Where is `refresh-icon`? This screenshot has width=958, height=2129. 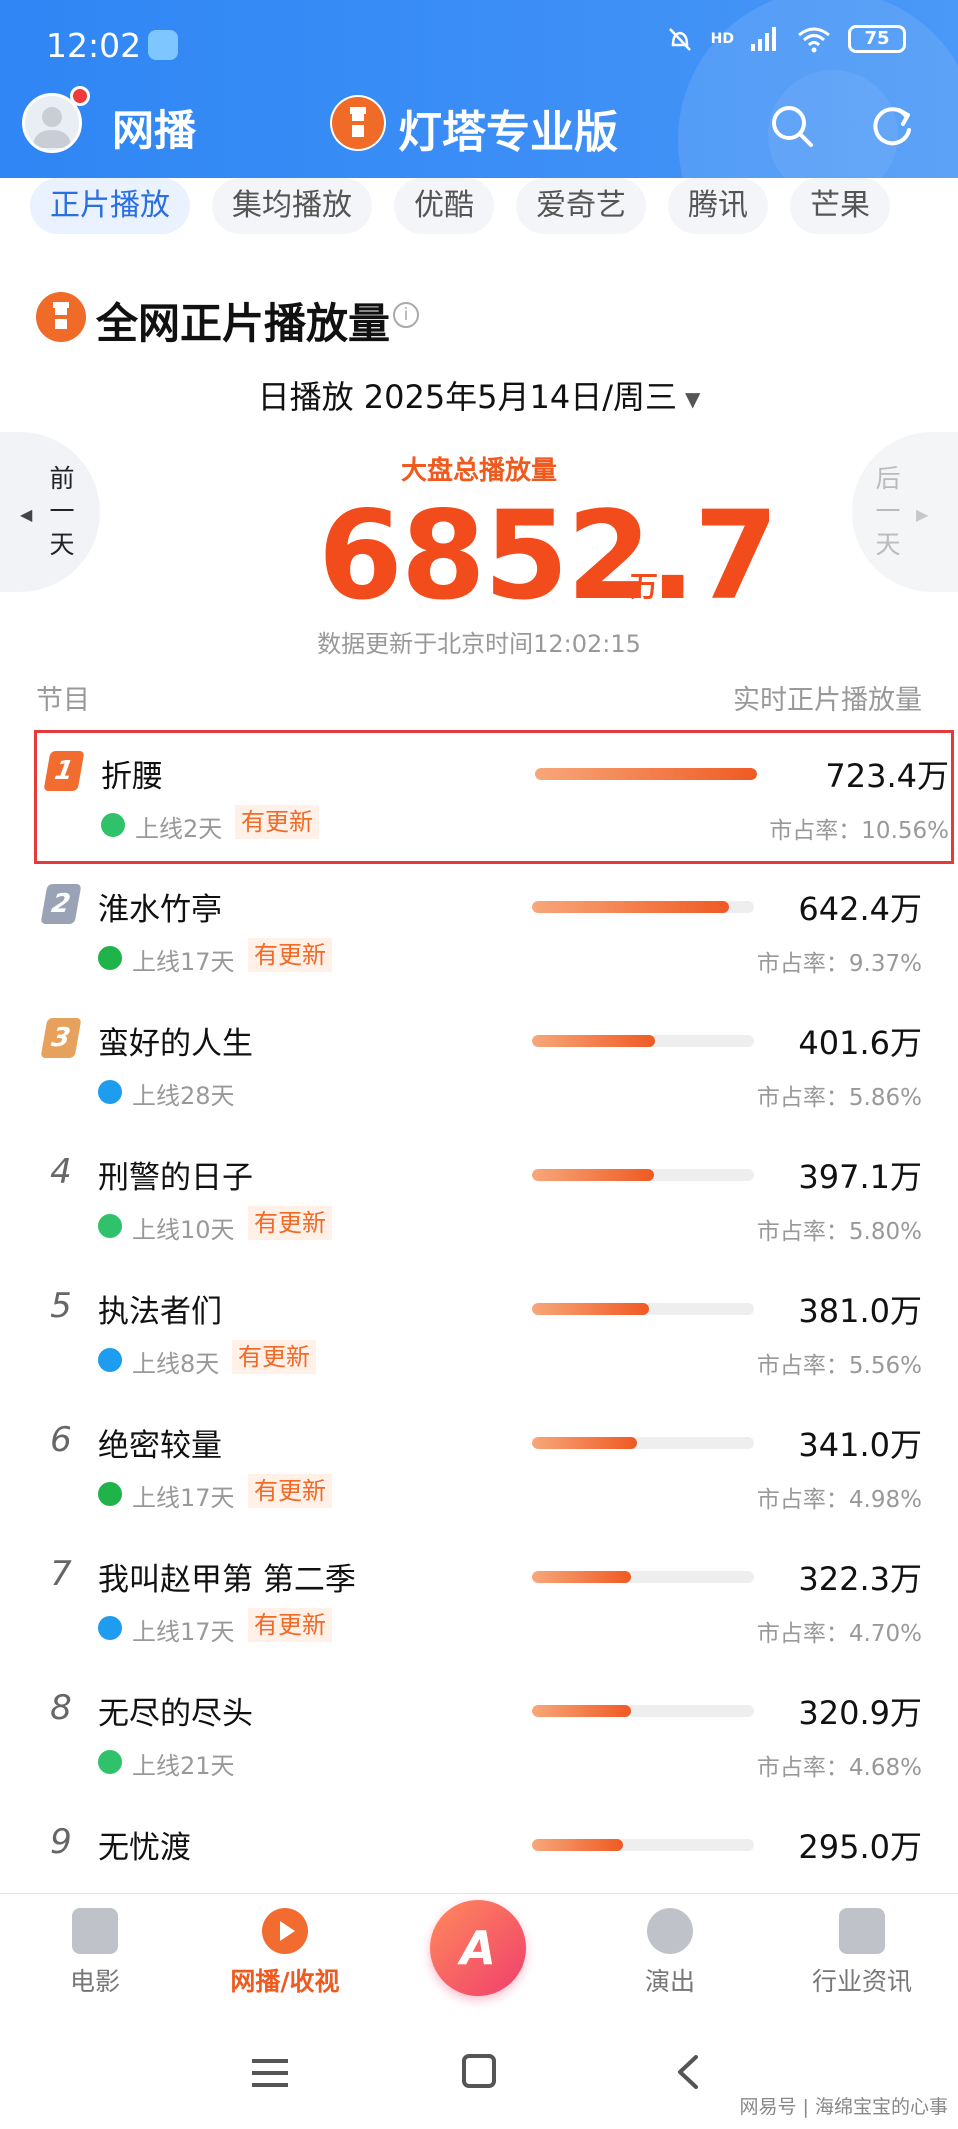
refresh-icon is located at coordinates (892, 126).